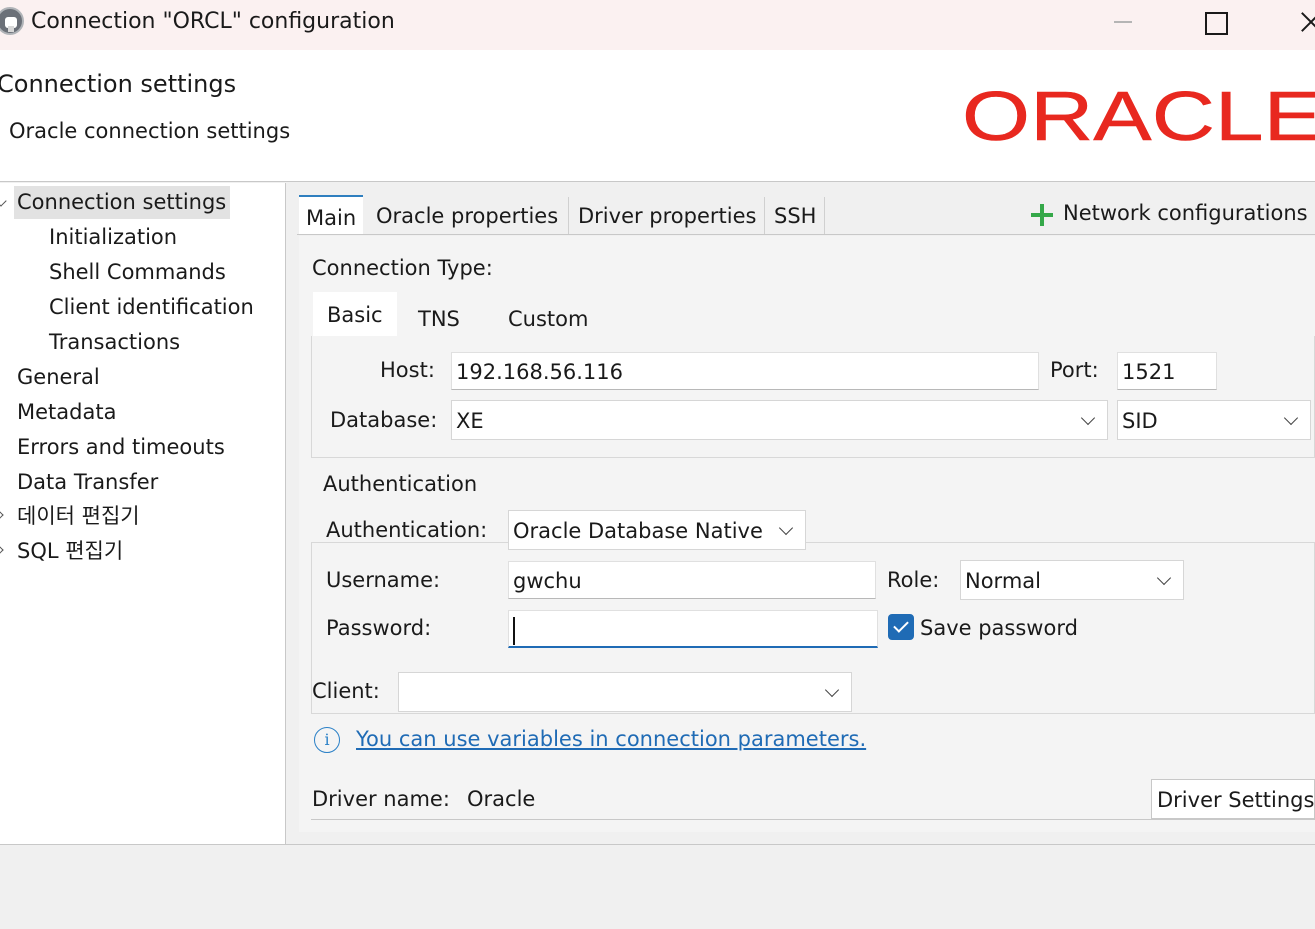  I want to click on tree-item-data-editor: 데이터 편집기, so click(78, 516).